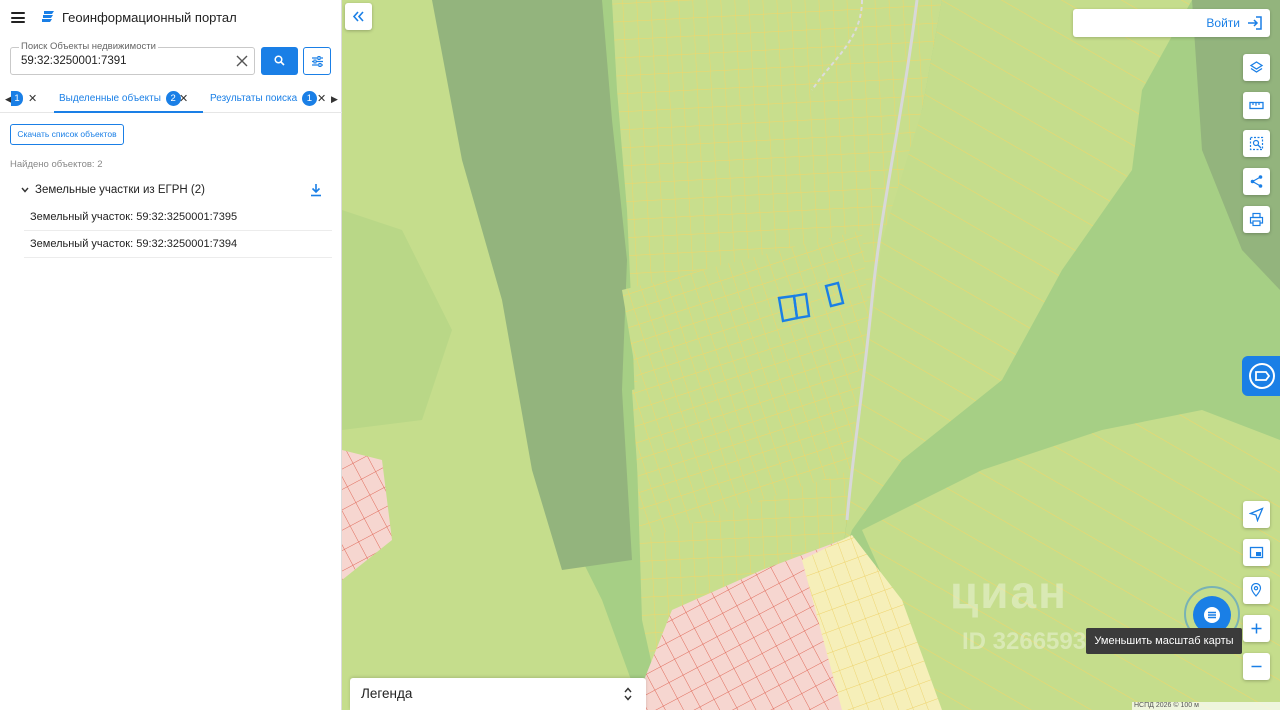  I want to click on zoom-out-button, so click(1256, 666).